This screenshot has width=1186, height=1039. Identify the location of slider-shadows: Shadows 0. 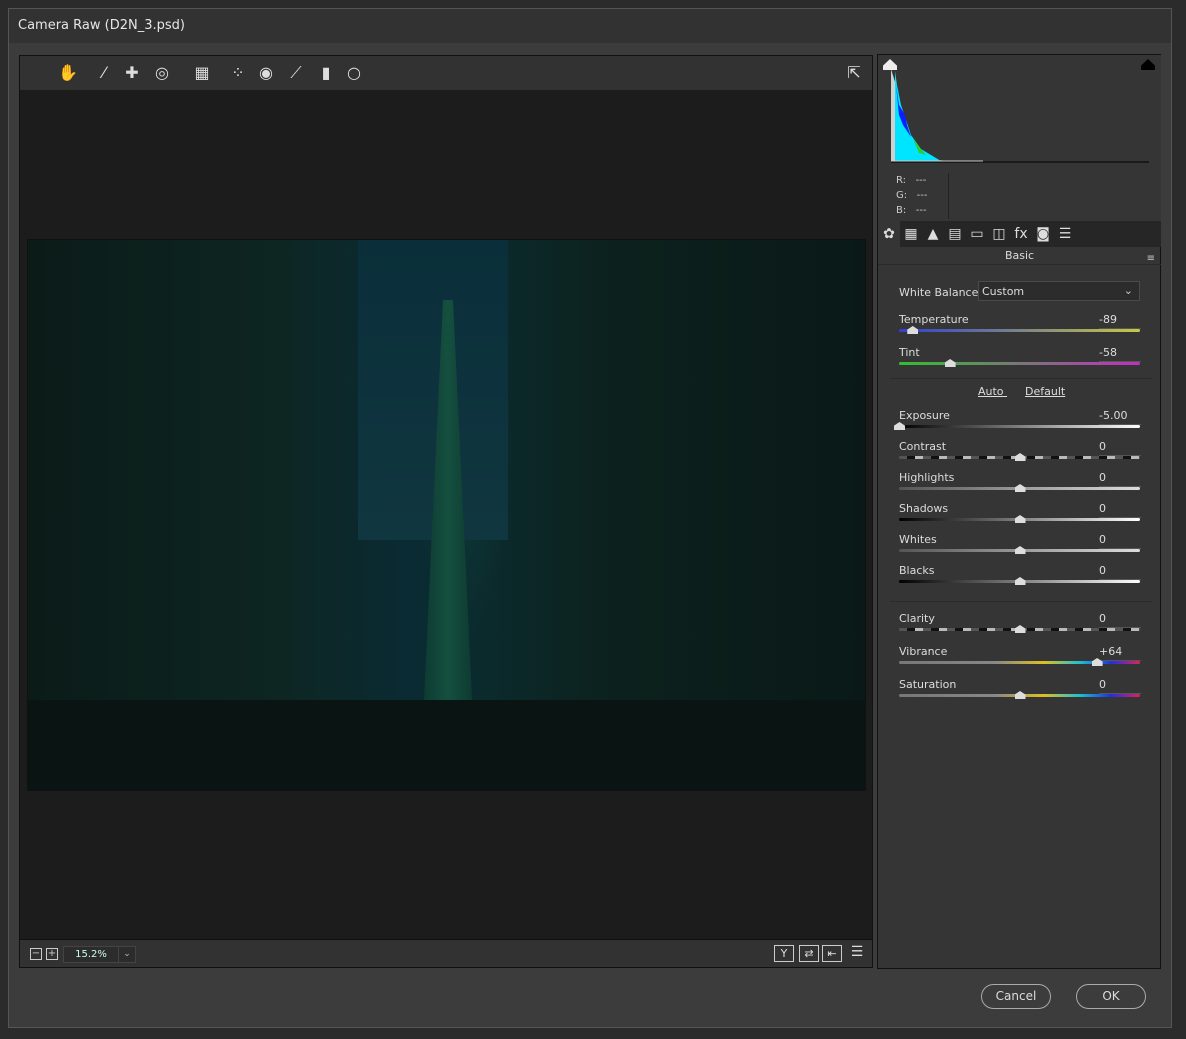
(1020, 516).